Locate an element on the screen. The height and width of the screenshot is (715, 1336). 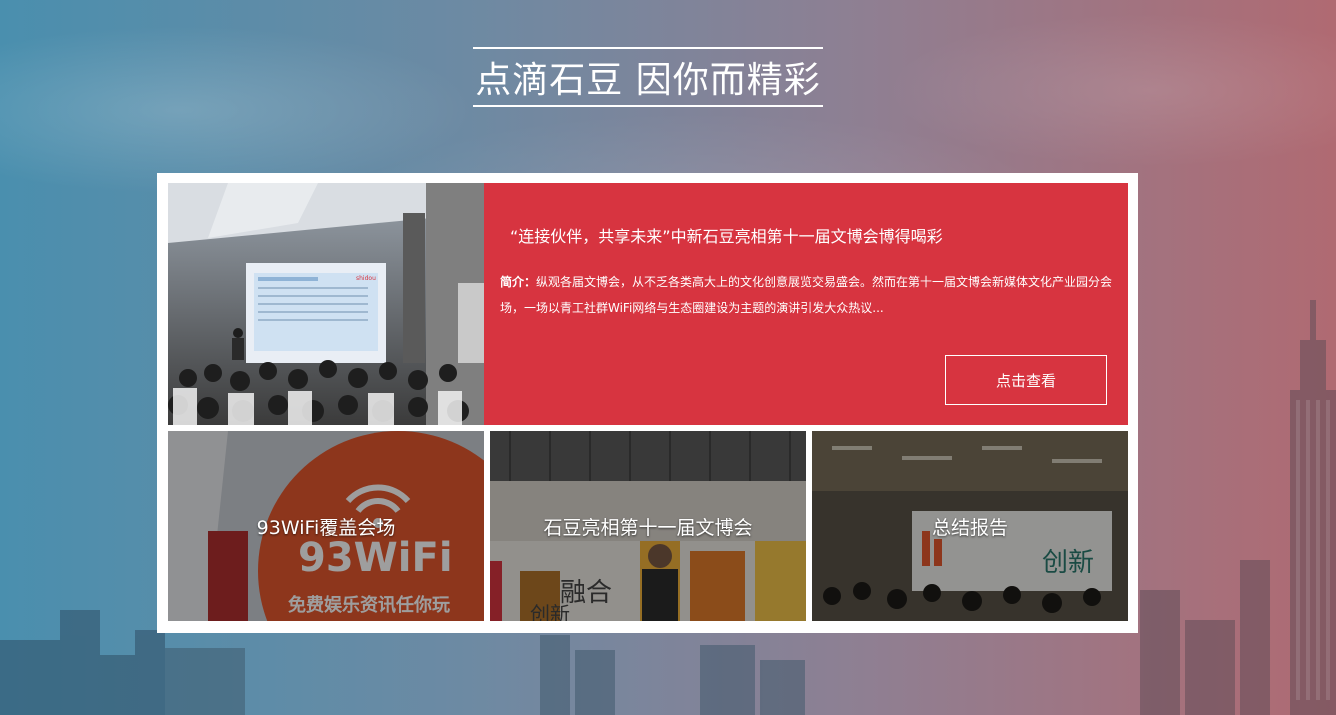
thumbnail-label: 总结报告 is located at coordinates (969, 528).